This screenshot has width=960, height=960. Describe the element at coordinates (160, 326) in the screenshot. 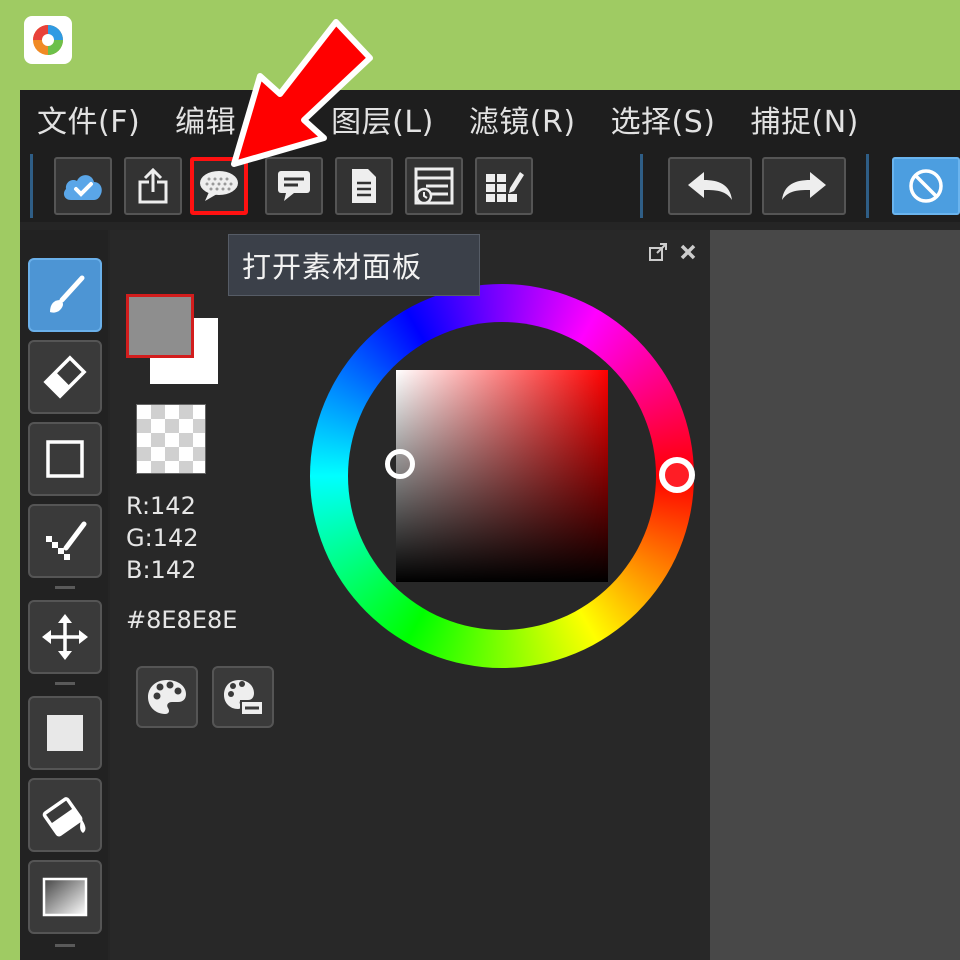

I see `foreground-color-swatch` at that location.